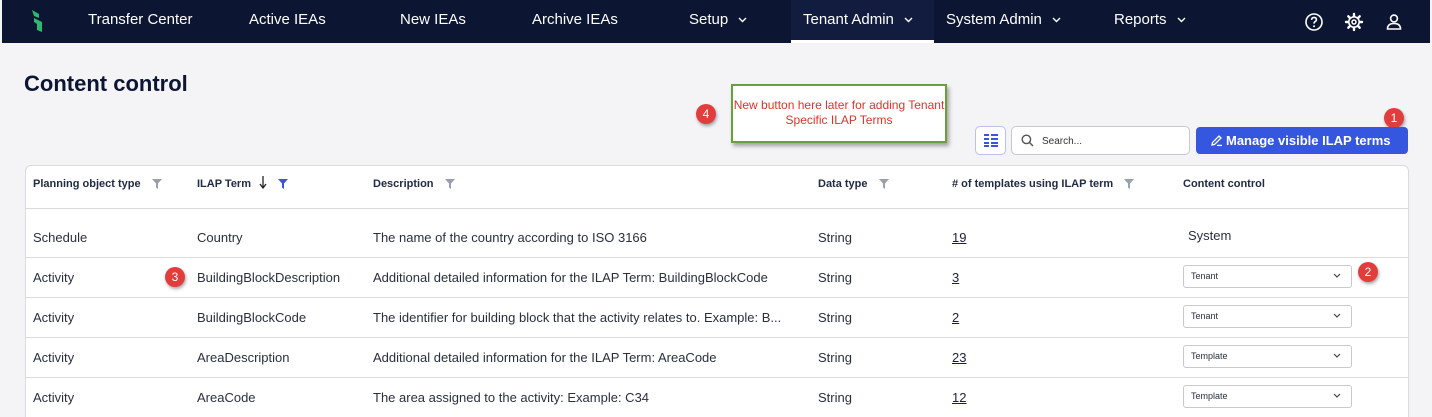  I want to click on column-header-planning-object-type: Planning object type, so click(97, 184).